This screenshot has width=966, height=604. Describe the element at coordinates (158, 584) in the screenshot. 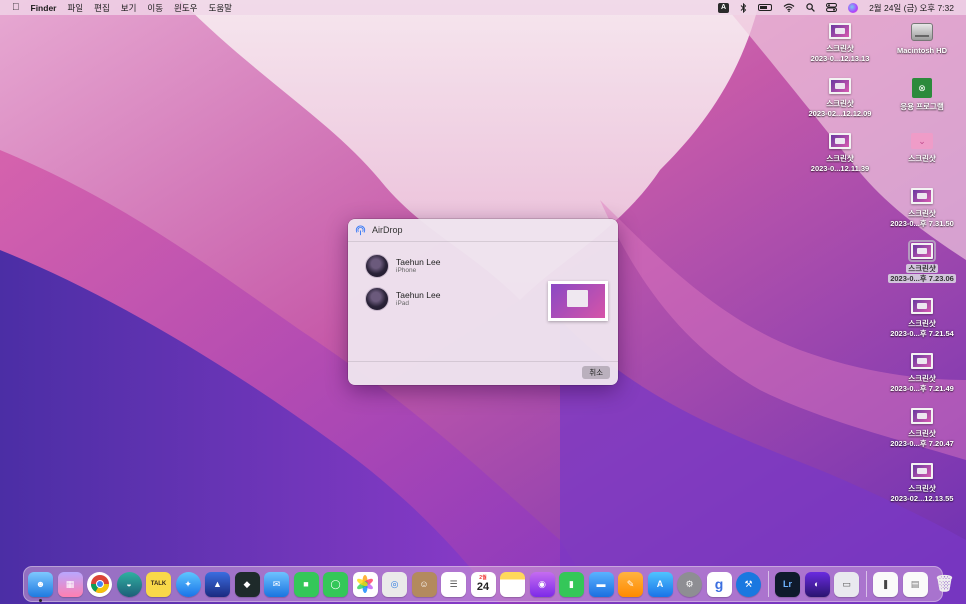

I see `kakaotalk-icon: TALK` at that location.